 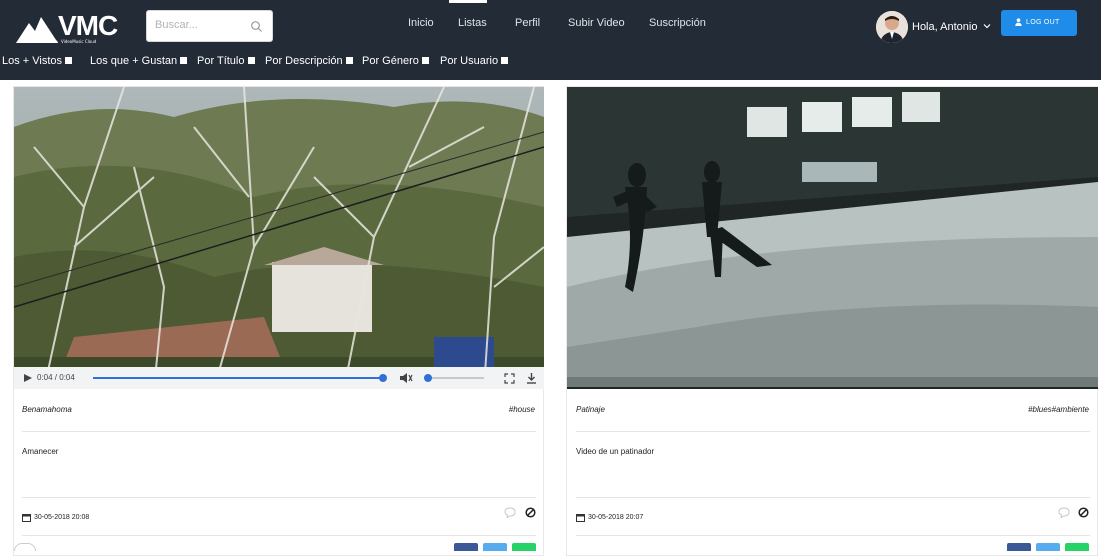 I want to click on filter-por-usuario: Por Usuario, so click(x=474, y=61).